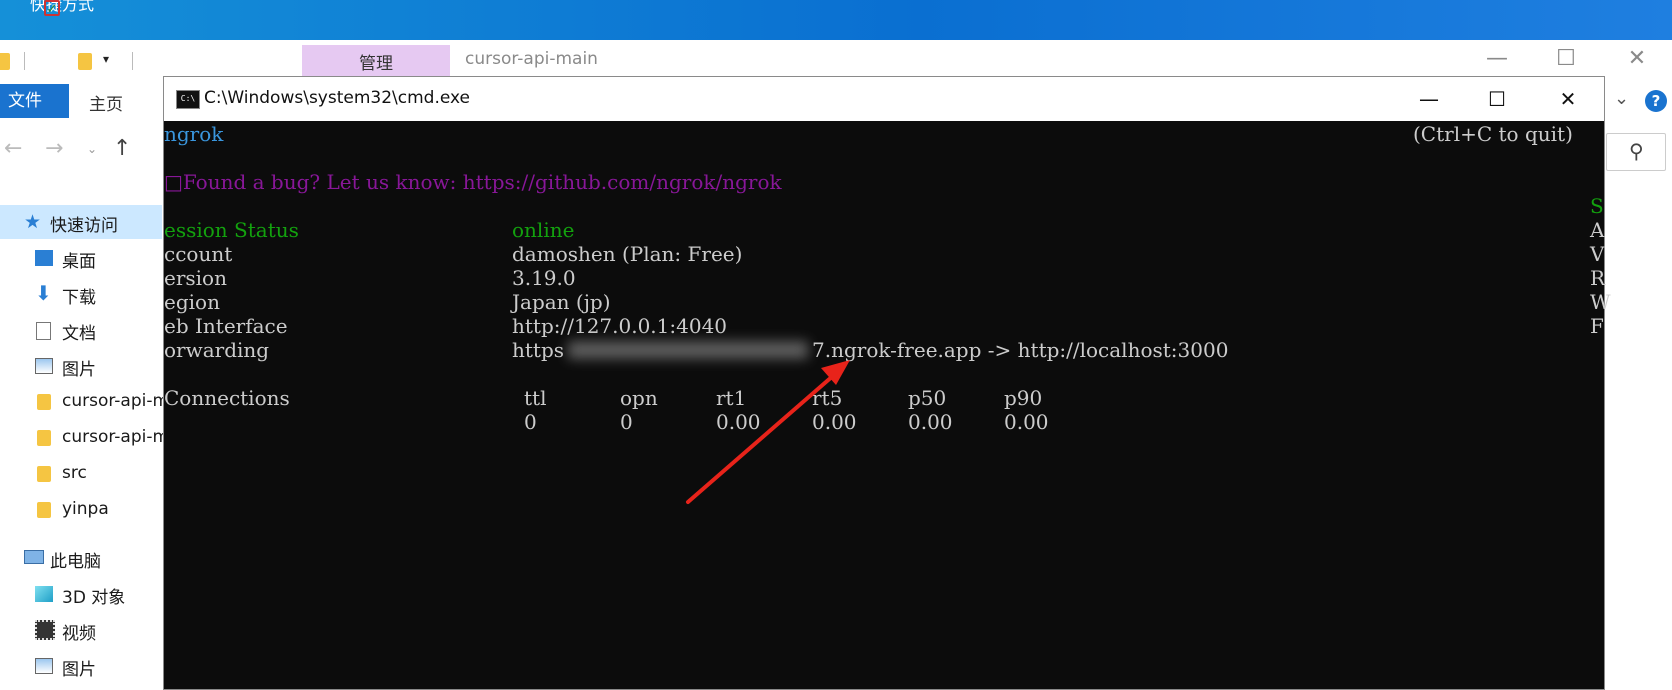 This screenshot has width=1672, height=690. Describe the element at coordinates (836, 58) in the screenshot. I see `explorer-titlebar` at that location.